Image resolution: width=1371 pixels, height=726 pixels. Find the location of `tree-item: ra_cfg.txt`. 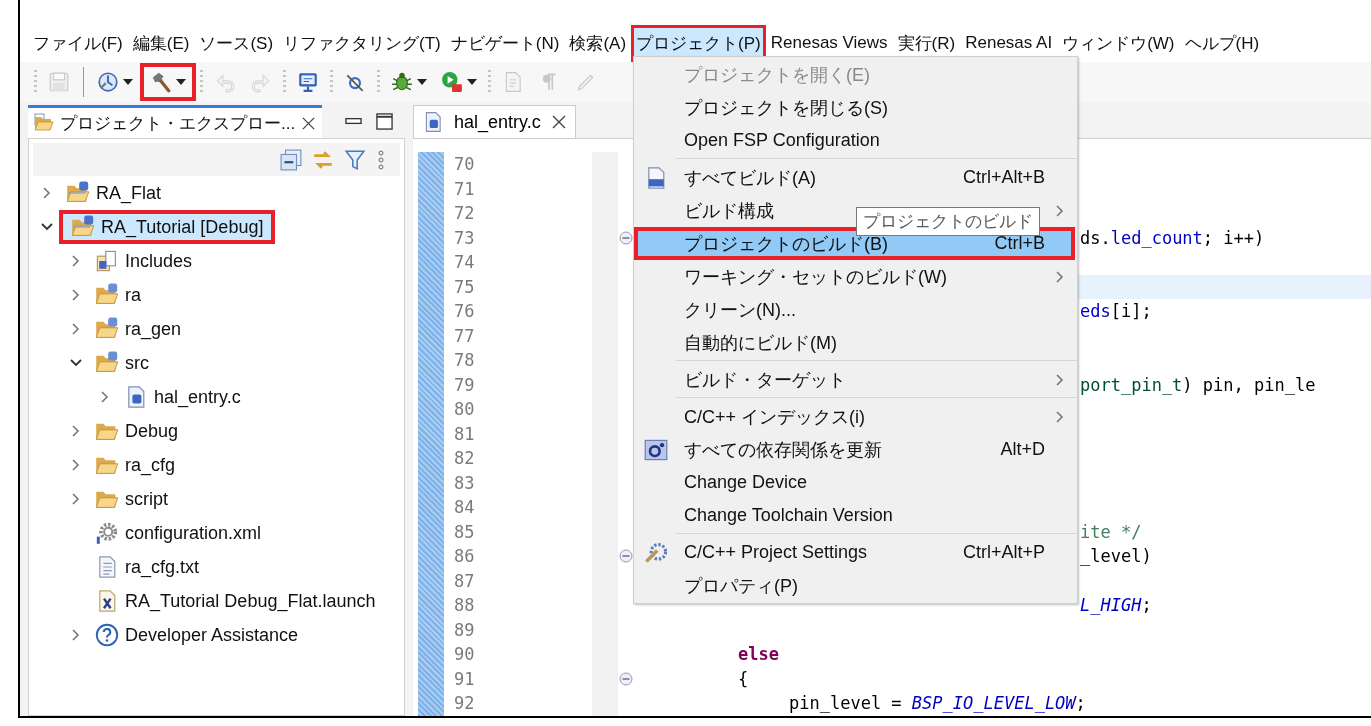

tree-item: ra_cfg.txt is located at coordinates (147, 567).